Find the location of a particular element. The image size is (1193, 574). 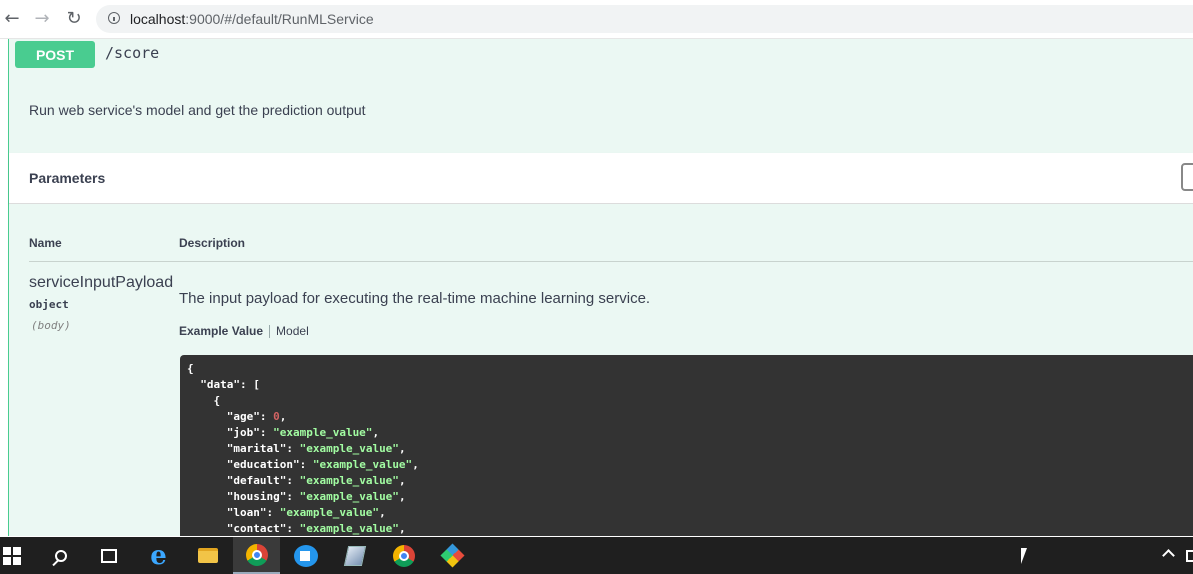

tab-separator is located at coordinates (270, 331).